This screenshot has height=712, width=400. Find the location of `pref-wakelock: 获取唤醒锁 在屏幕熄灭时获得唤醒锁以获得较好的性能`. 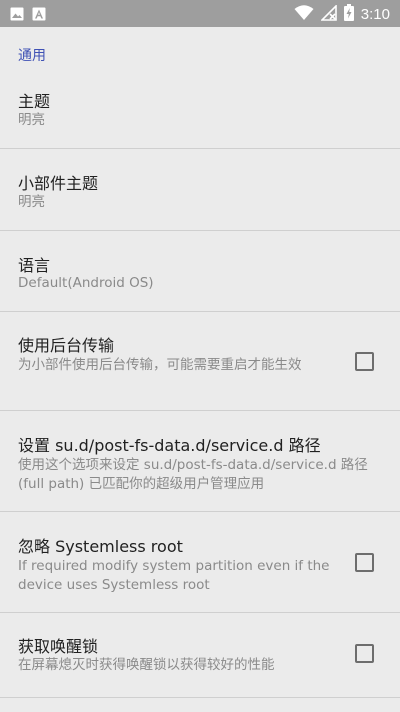

pref-wakelock: 获取唤醒锁 在屏幕熄灭时获得唤醒锁以获得较好的性能 is located at coordinates (200, 655).